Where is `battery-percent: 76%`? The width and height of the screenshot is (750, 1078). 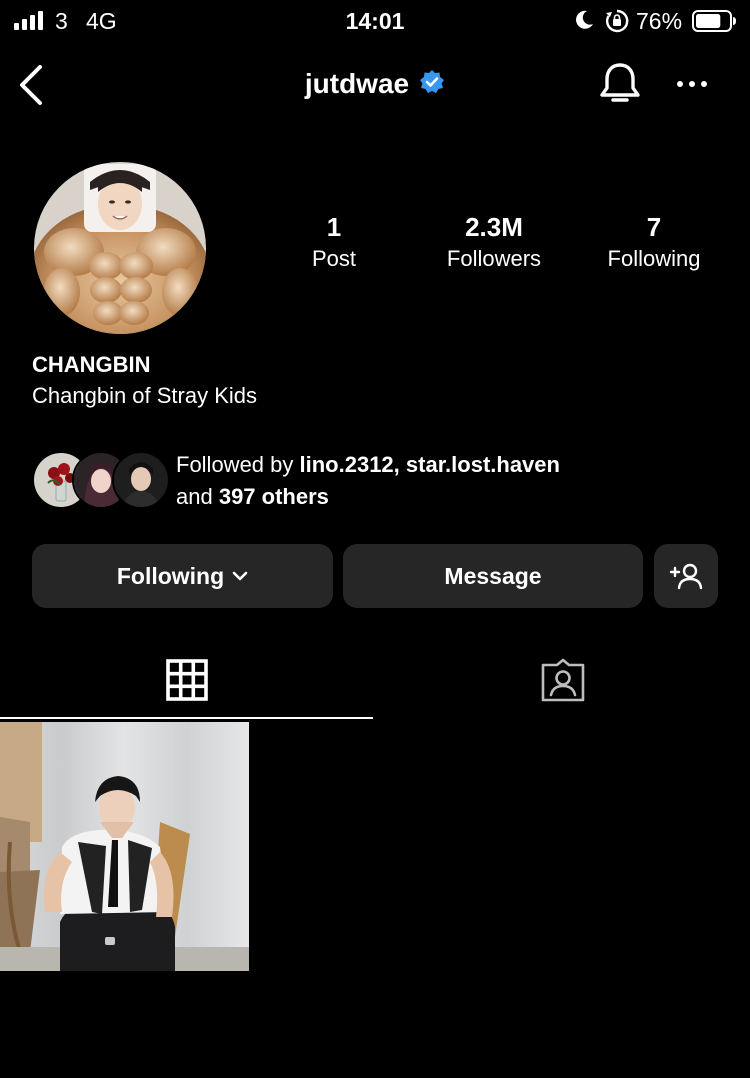
battery-percent: 76% is located at coordinates (659, 21).